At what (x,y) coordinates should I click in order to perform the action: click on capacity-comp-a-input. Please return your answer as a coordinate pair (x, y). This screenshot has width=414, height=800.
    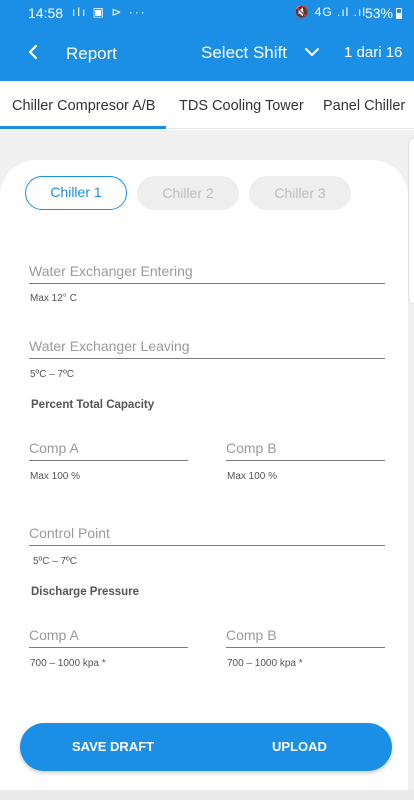
    Looking at the image, I should click on (108, 447).